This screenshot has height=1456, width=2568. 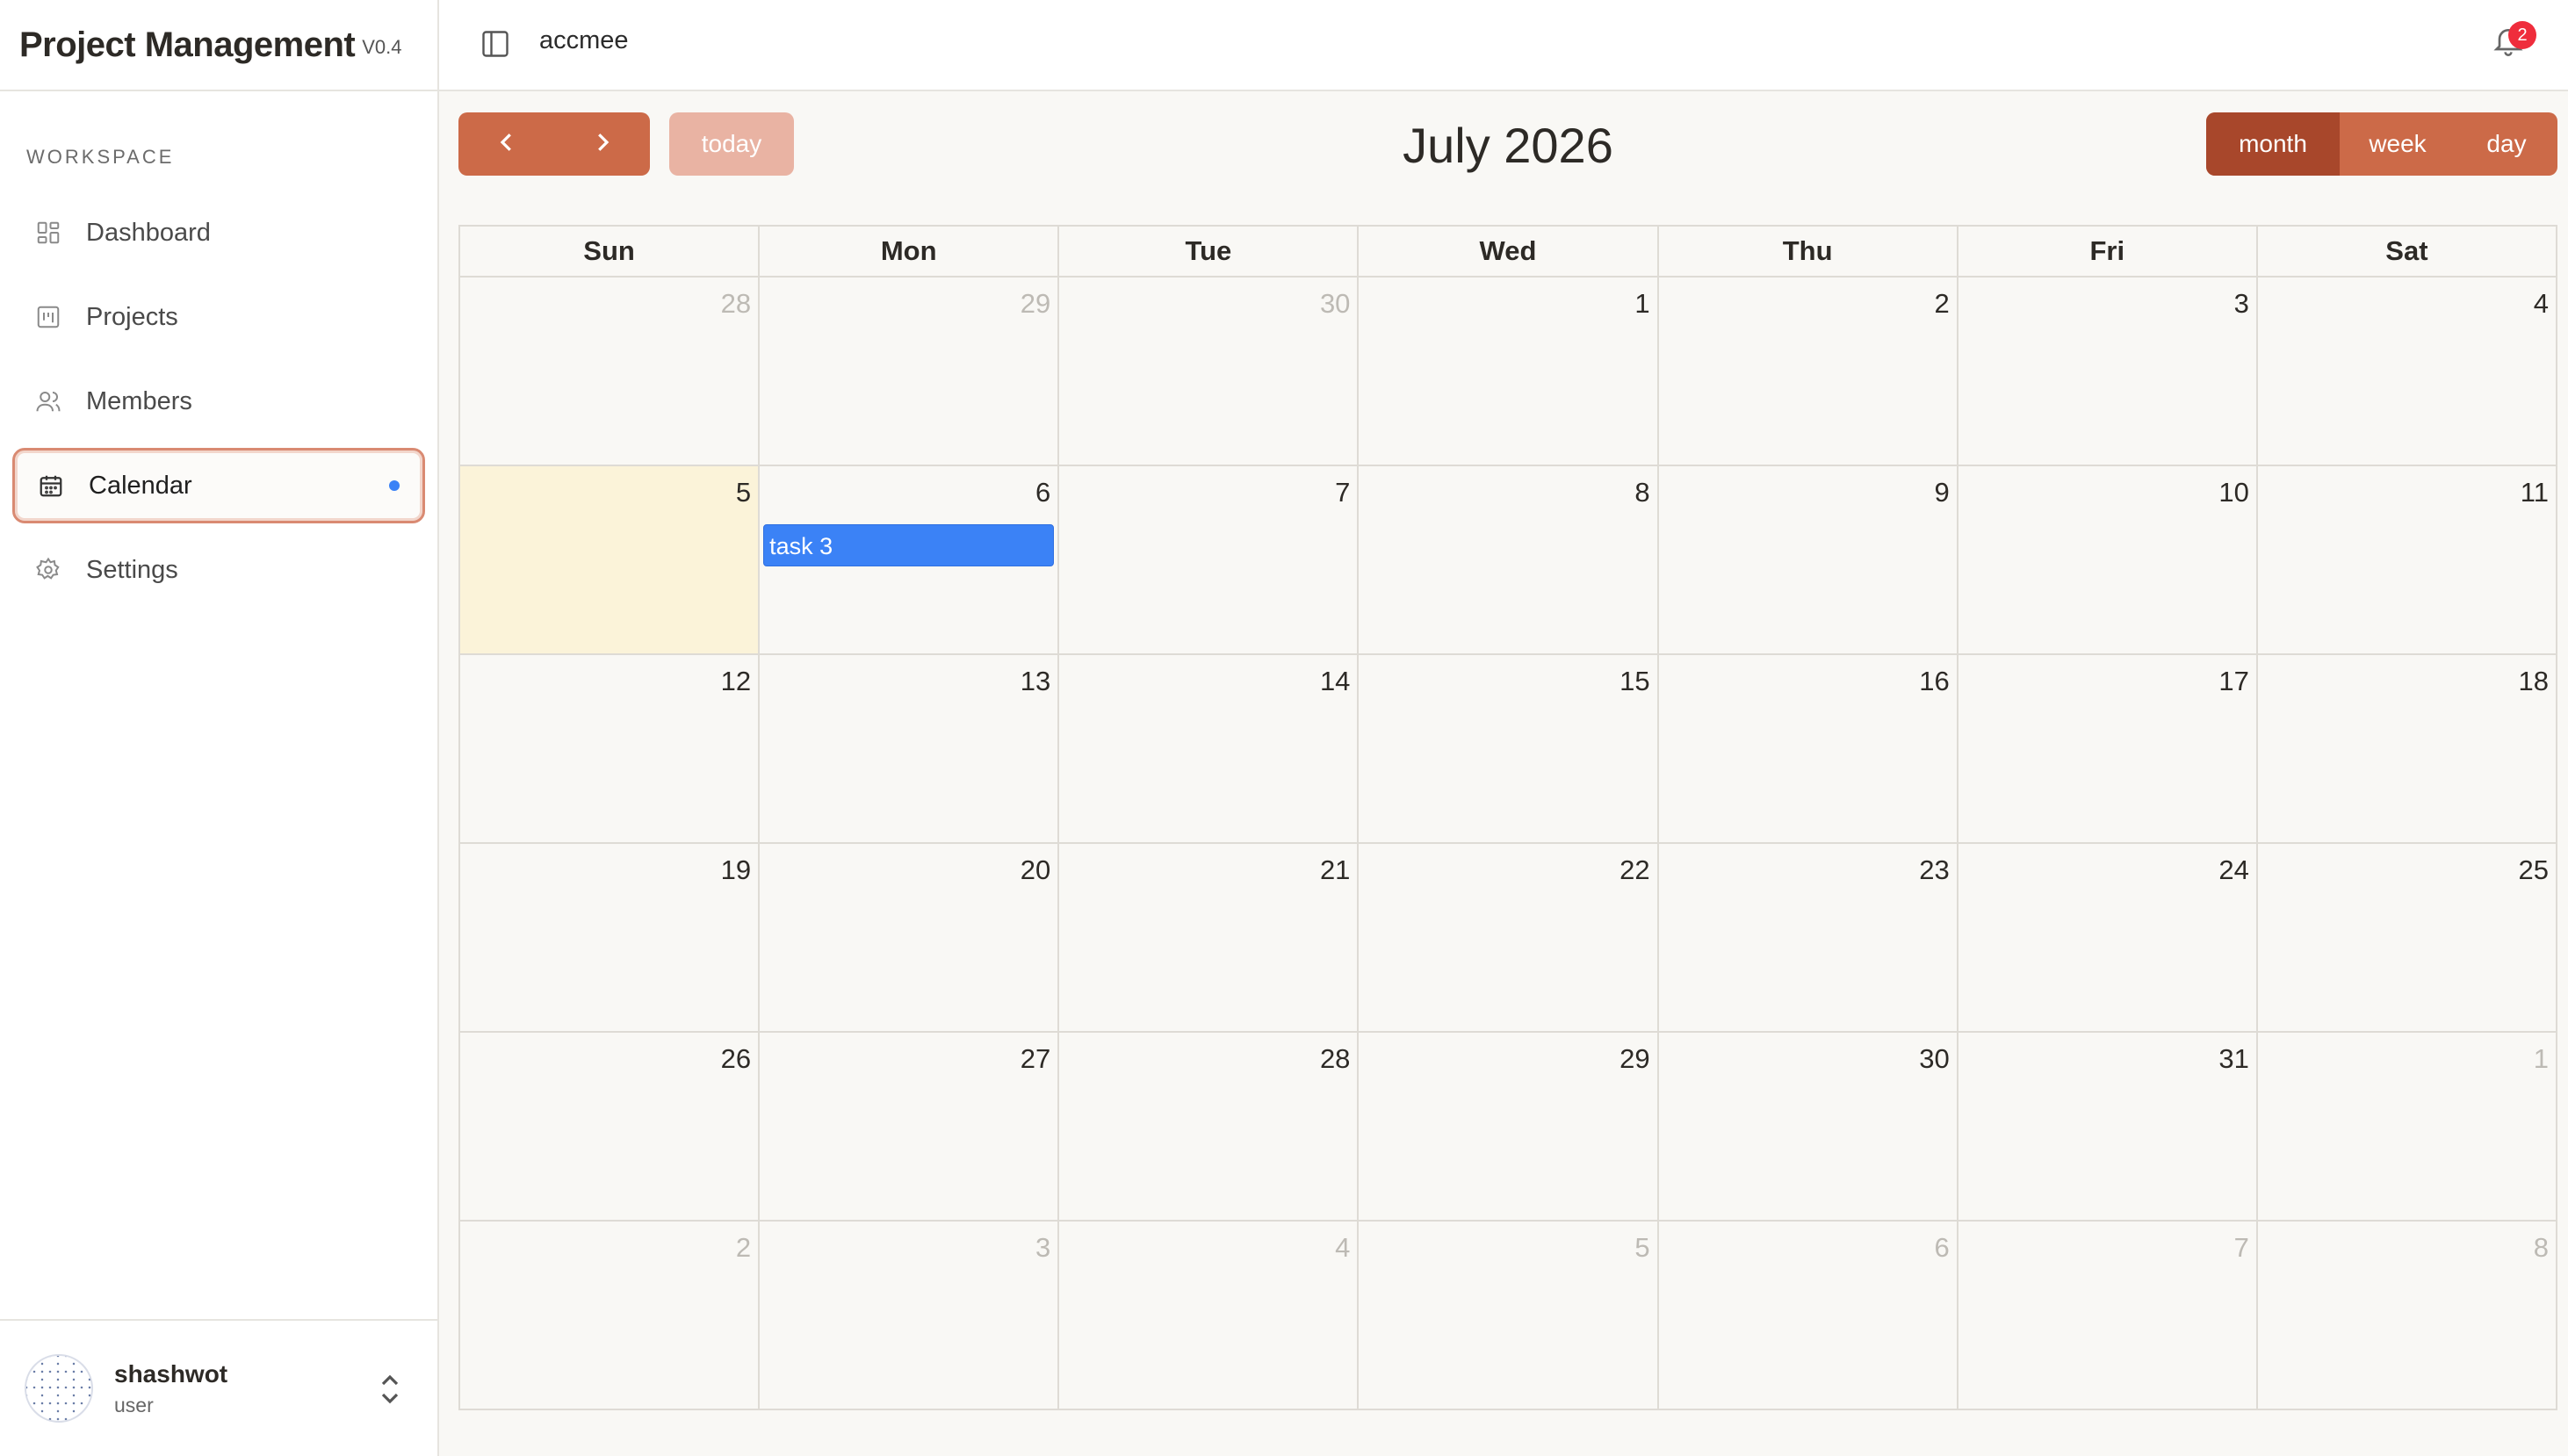 I want to click on day-cell: 27, so click(x=910, y=1126).